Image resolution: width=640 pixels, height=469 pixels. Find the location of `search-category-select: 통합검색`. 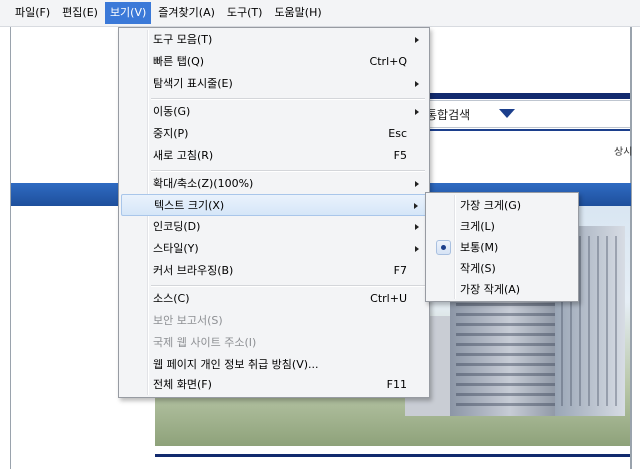

search-category-select: 통합검색 is located at coordinates (525, 114).